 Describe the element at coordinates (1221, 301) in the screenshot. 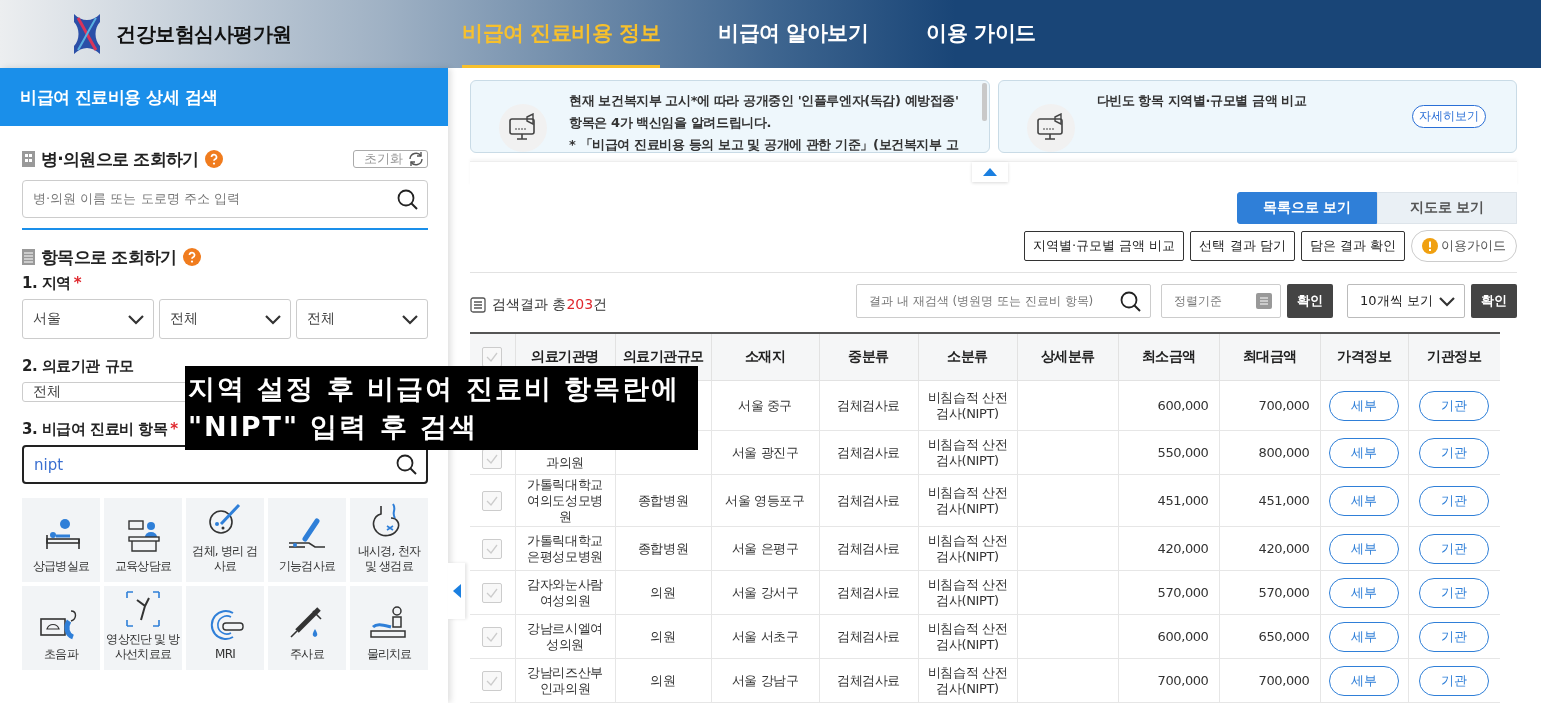

I see `sort-field: 정렬기준` at that location.